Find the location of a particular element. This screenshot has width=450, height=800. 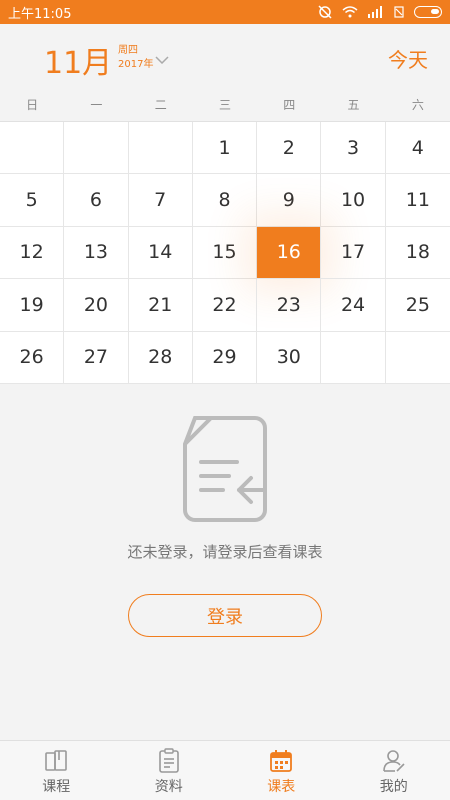

calendar-day: 3 is located at coordinates (353, 148).